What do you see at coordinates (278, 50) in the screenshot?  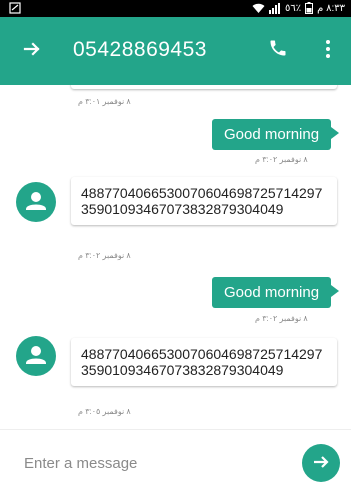 I see `phone-icon` at bounding box center [278, 50].